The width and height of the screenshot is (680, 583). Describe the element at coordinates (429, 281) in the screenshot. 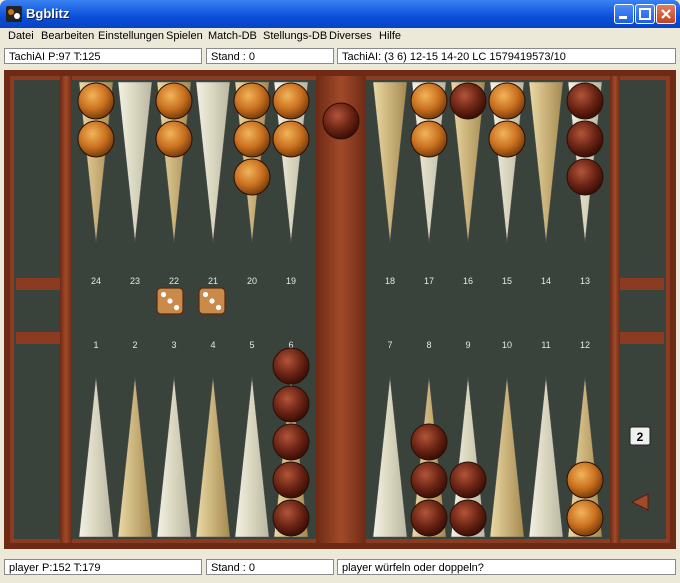

I see `point-number-label: 17` at that location.